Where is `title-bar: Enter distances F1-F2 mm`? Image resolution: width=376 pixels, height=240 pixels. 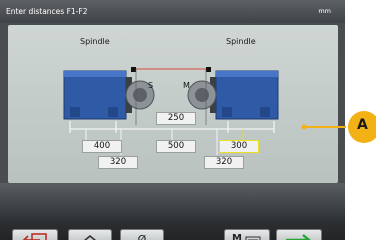 title-bar: Enter distances F1-F2 mm is located at coordinates (172, 11).